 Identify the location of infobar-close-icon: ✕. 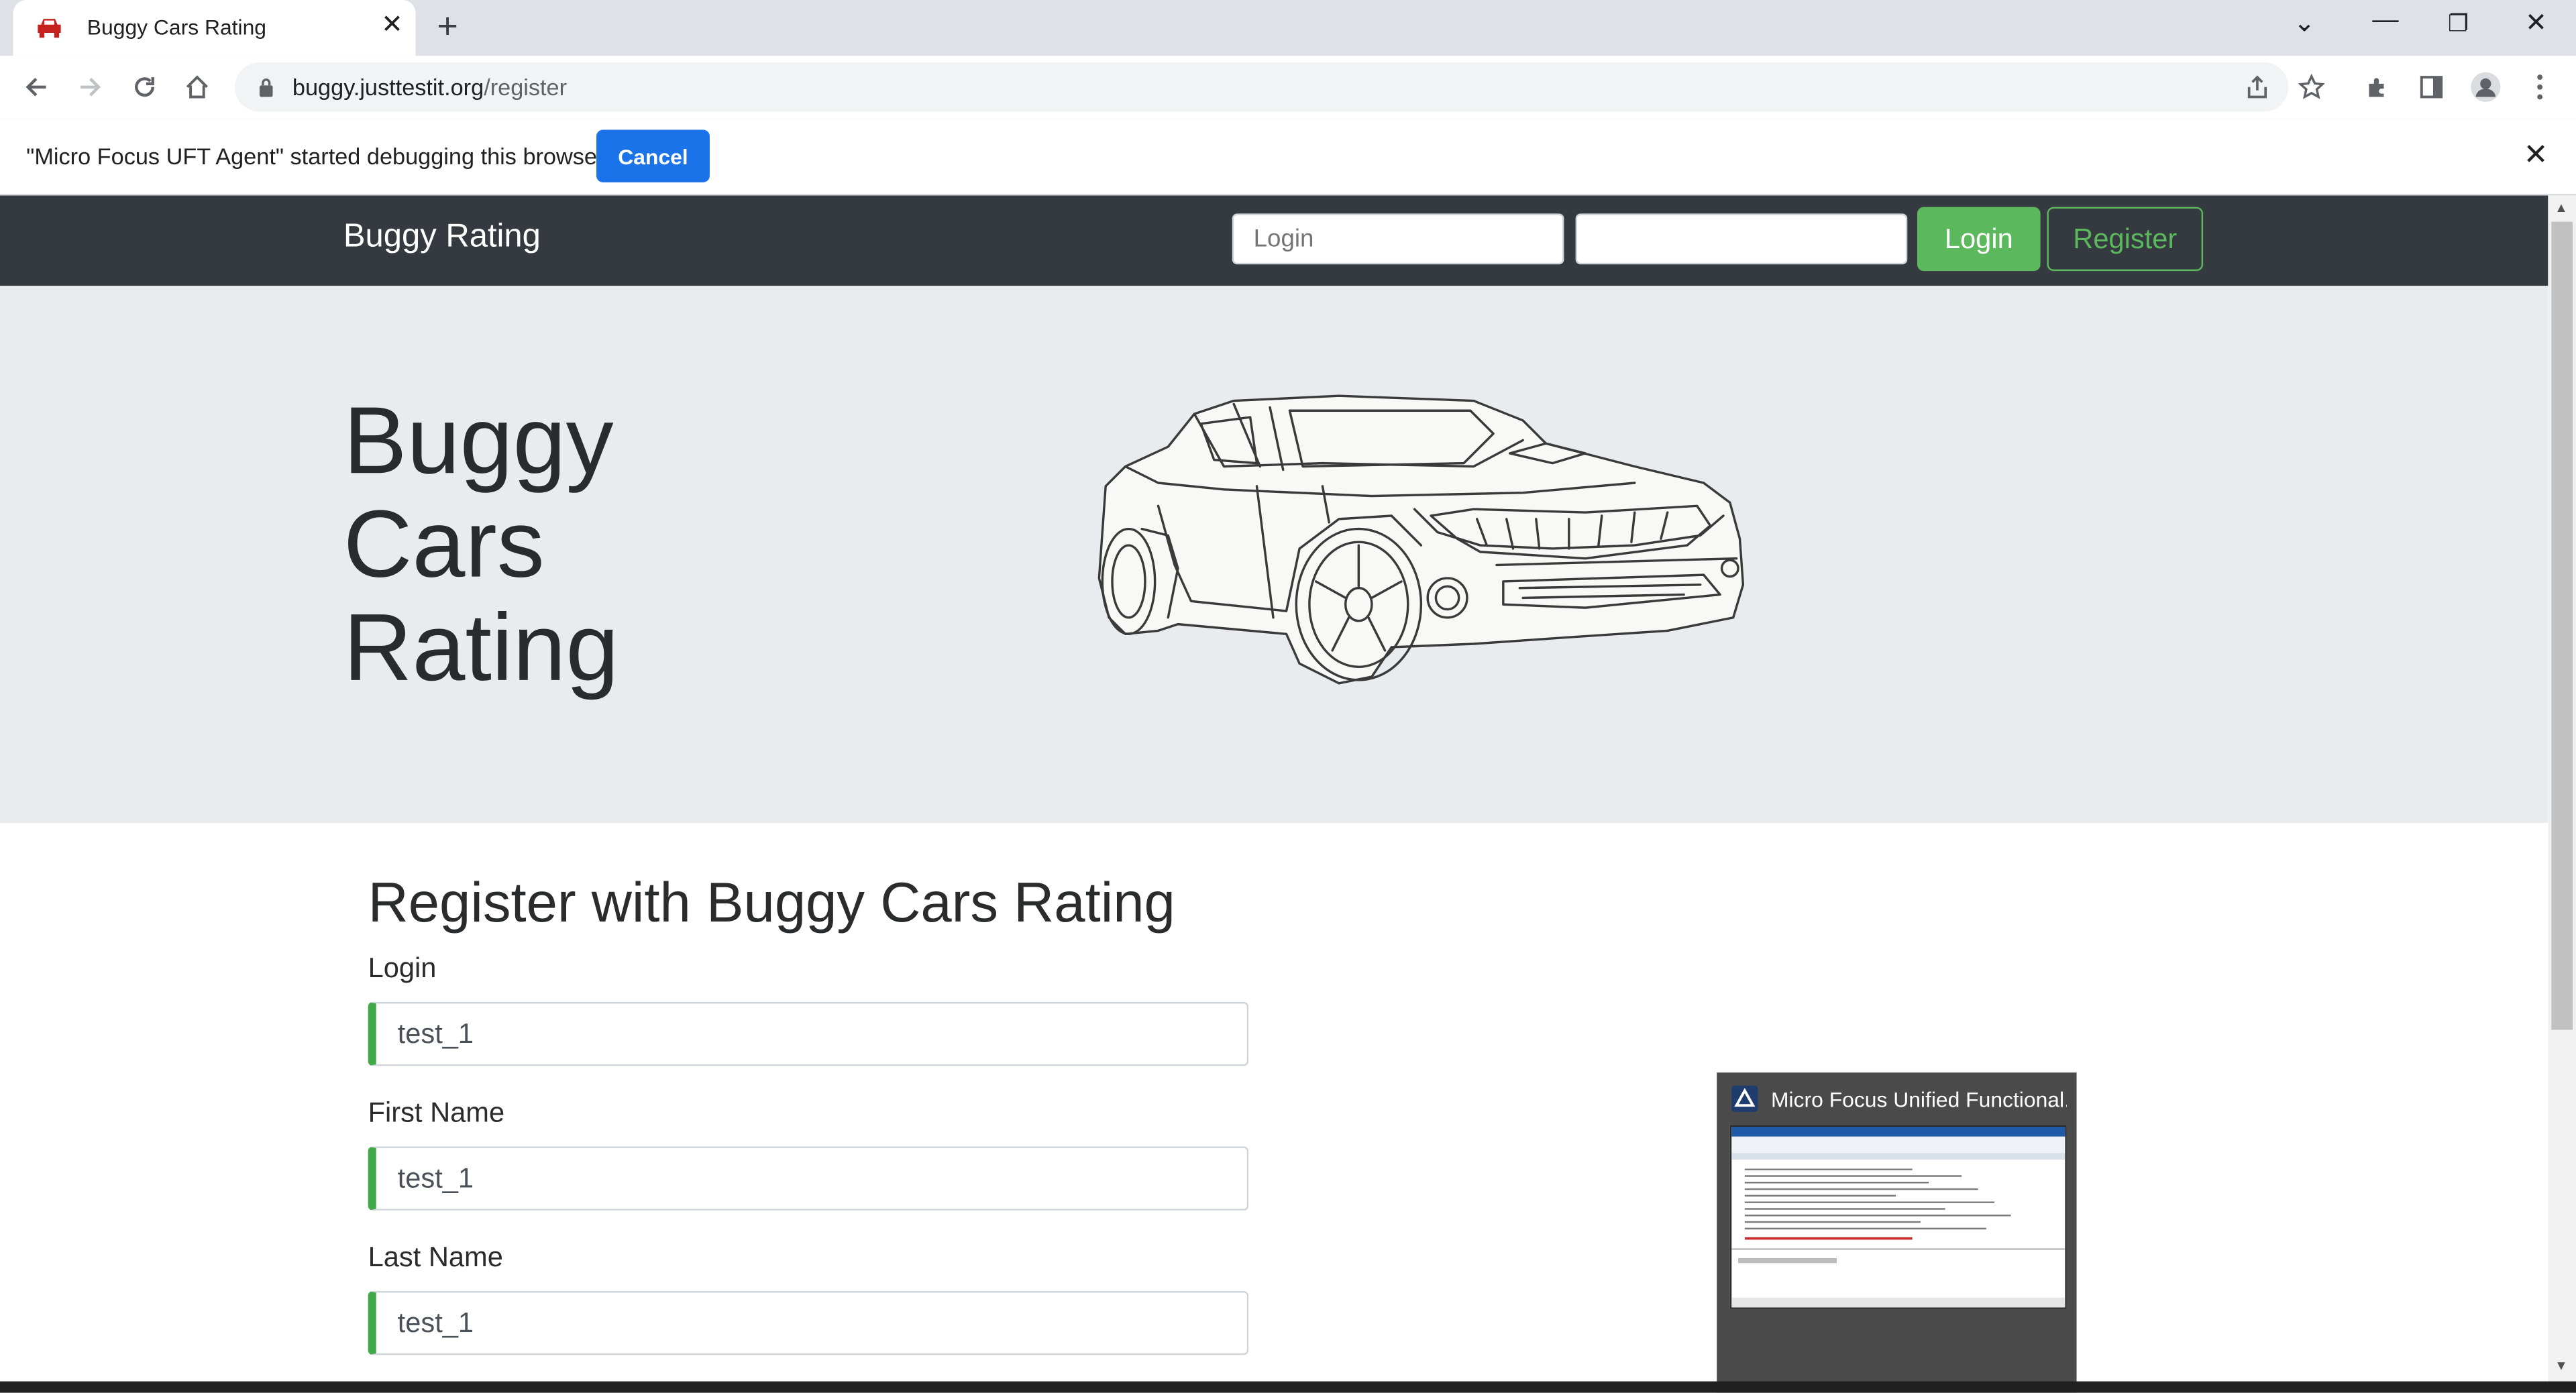
(2536, 155).